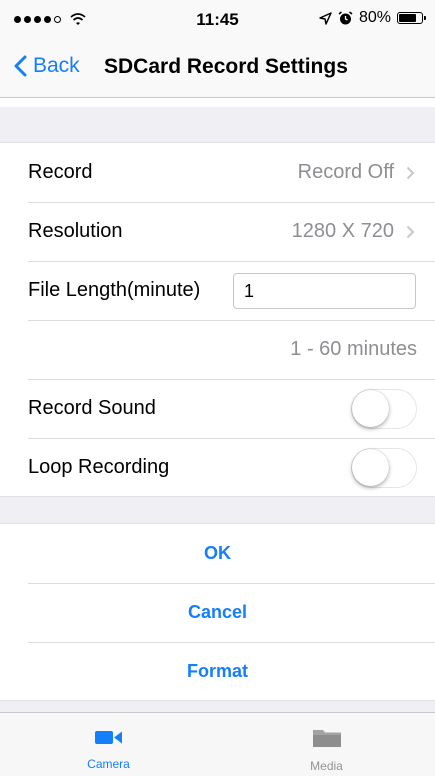 The width and height of the screenshot is (435, 776). What do you see at coordinates (217, 349) in the screenshot?
I see `file-length-hint-row: 1 - 60 minutes` at bounding box center [217, 349].